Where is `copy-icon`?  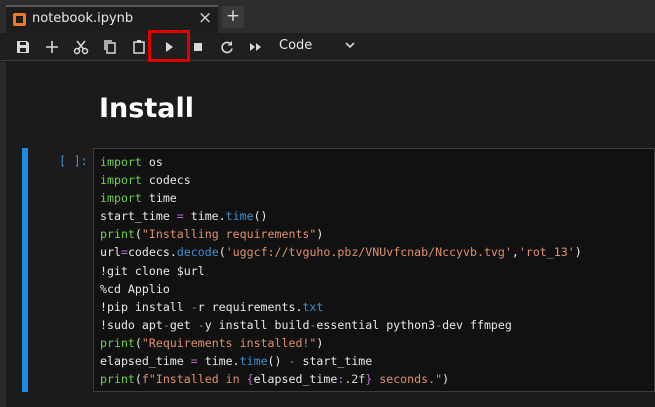 copy-icon is located at coordinates (110, 47).